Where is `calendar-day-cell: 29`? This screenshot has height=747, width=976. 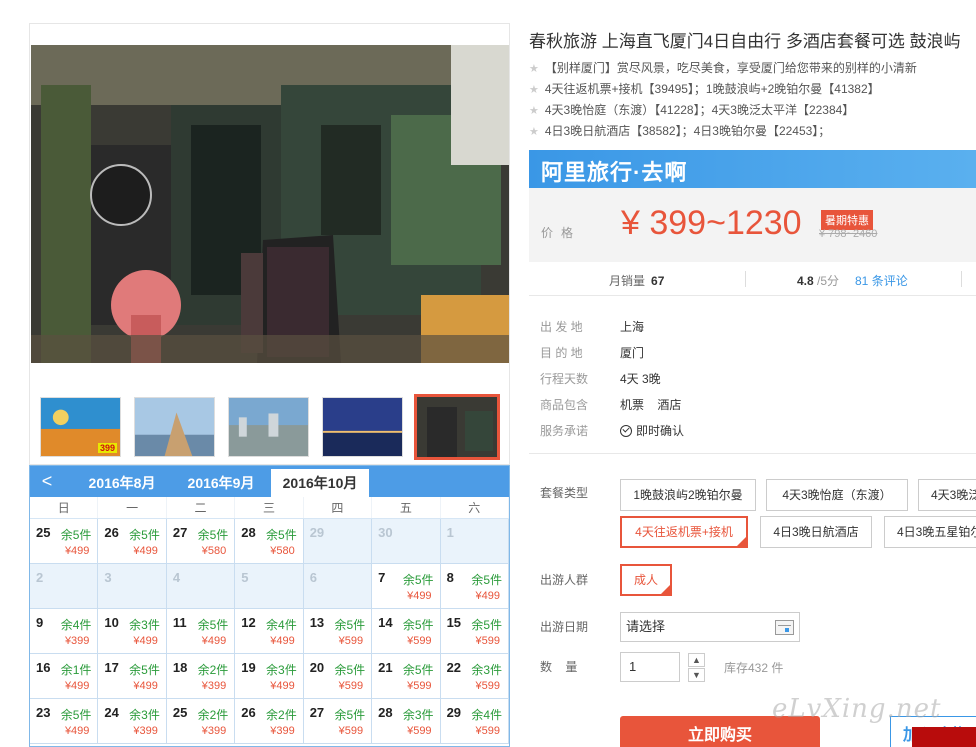 calendar-day-cell: 29 is located at coordinates (338, 541).